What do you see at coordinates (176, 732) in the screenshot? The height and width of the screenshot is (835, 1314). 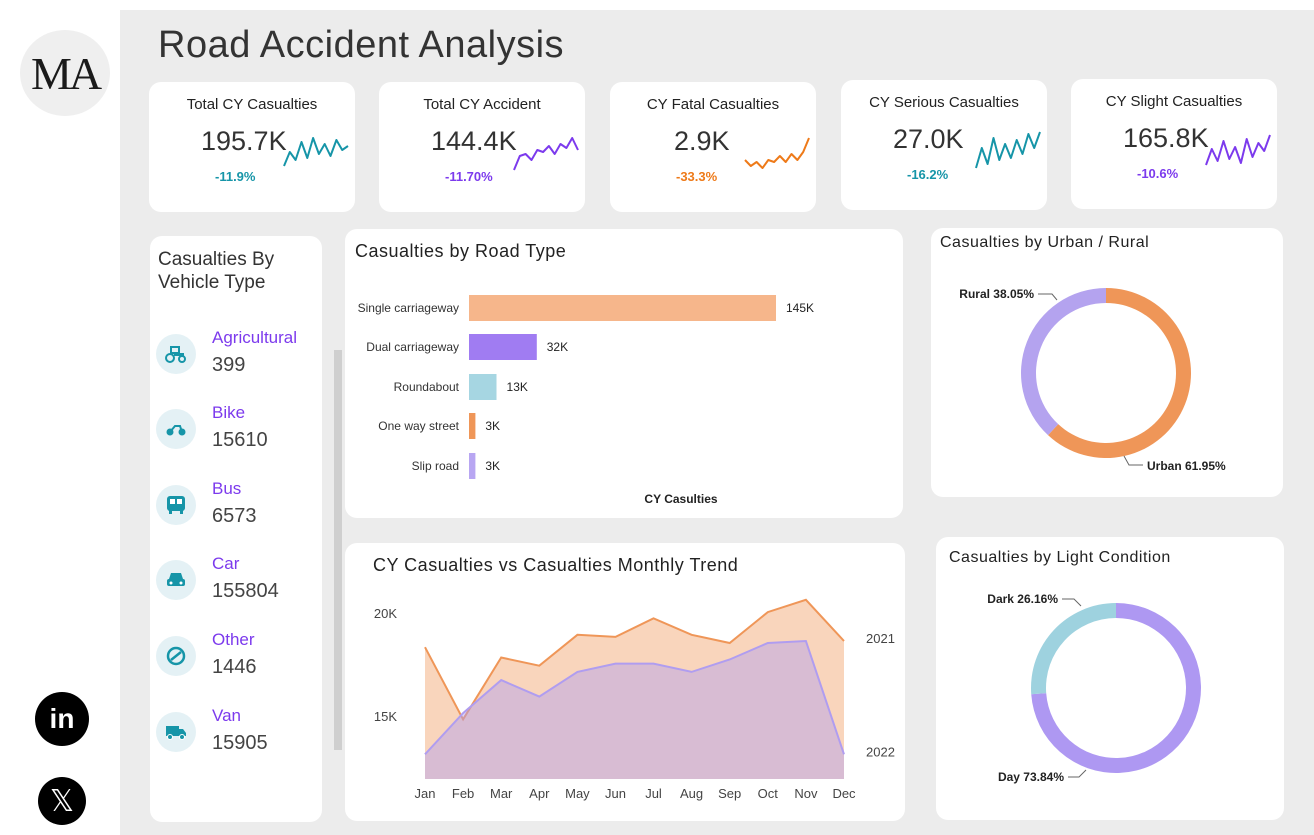 I see `van-icon` at bounding box center [176, 732].